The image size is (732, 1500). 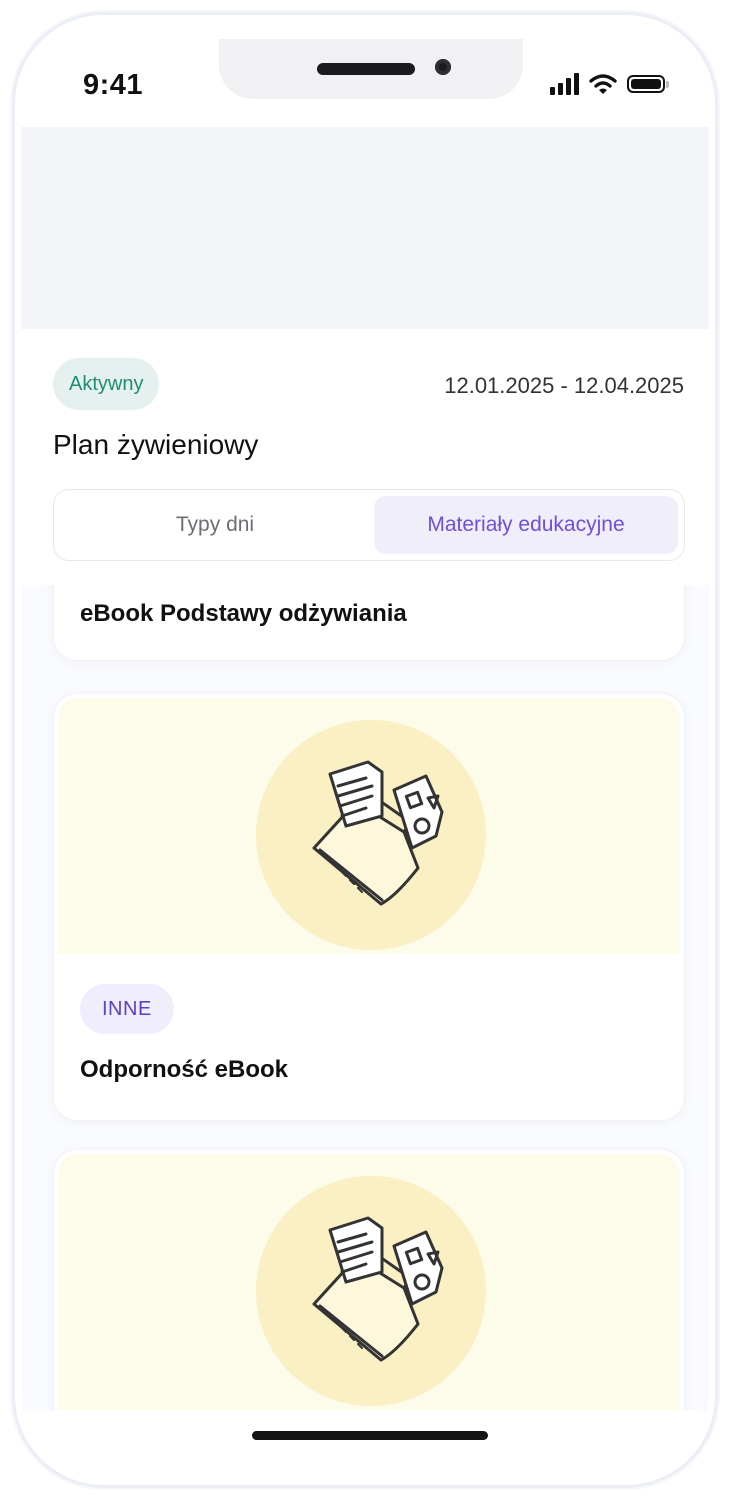 I want to click on plan-date-range: 12.01.2025 - 12.04.2025, so click(x=564, y=385).